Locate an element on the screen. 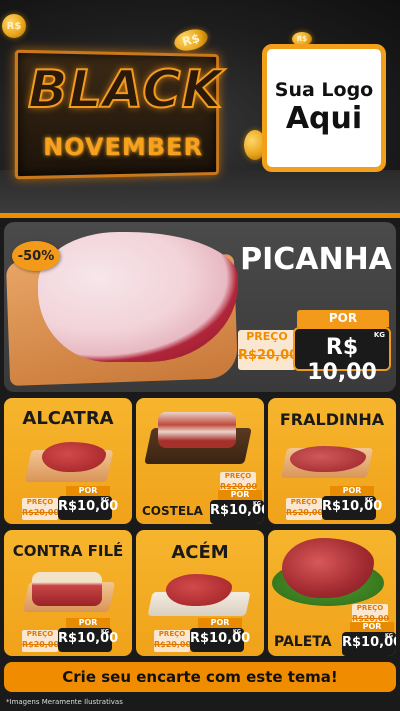 The height and width of the screenshot is (711, 400). logo-placeholder: Sua Logo Aqui is located at coordinates (324, 108).